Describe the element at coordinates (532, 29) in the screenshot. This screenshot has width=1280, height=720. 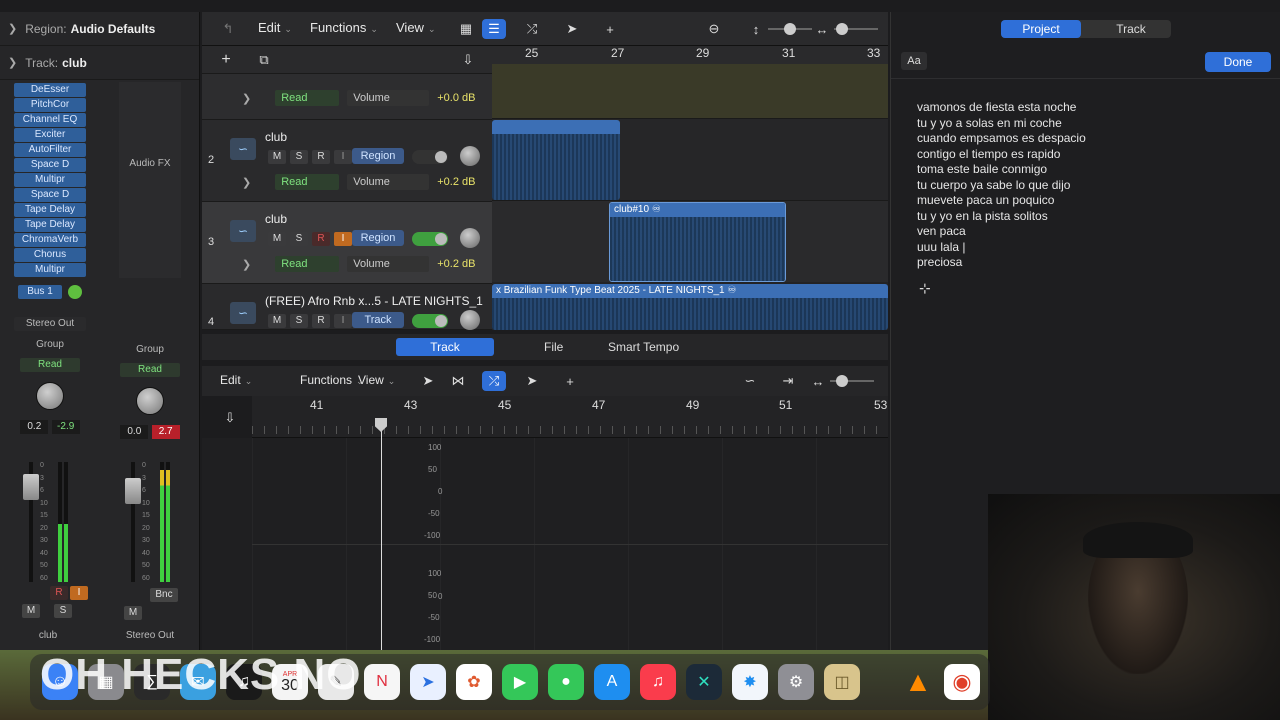
I see `flex-tool-icon: ⤮` at that location.